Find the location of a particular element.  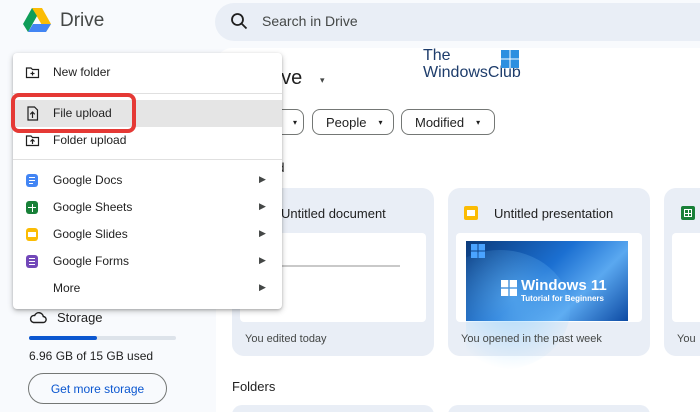

title-caret-icon: ▾ is located at coordinates (322, 80).